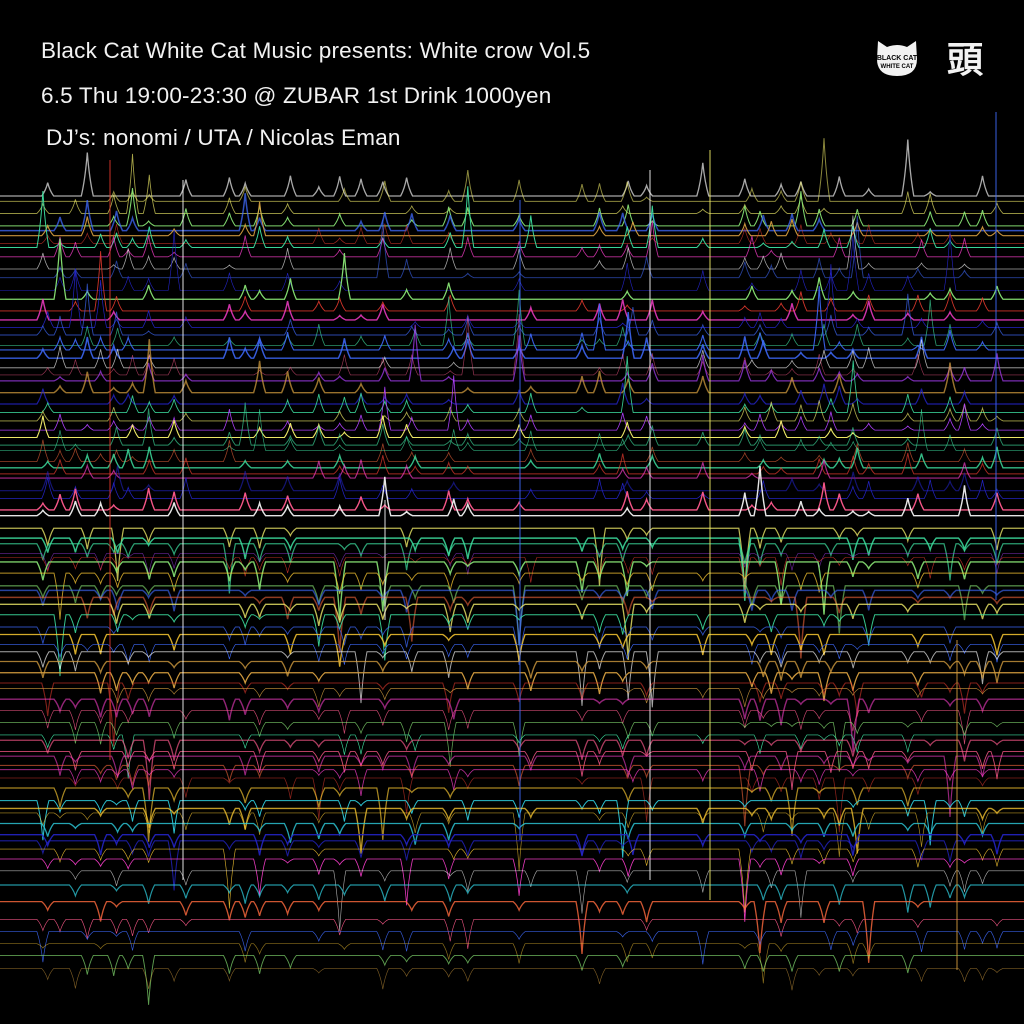  I want to click on cat-logo-text-top: BLACK CAT, so click(897, 58).